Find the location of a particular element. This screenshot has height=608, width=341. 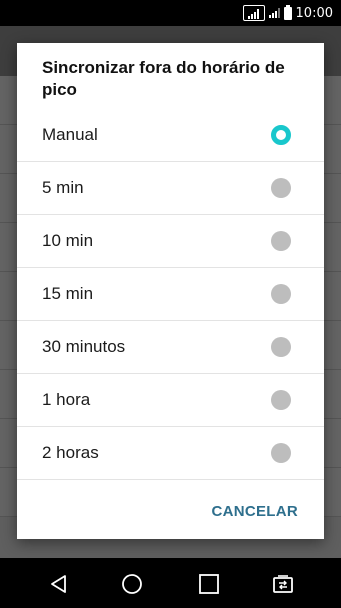

home-icon is located at coordinates (132, 584).